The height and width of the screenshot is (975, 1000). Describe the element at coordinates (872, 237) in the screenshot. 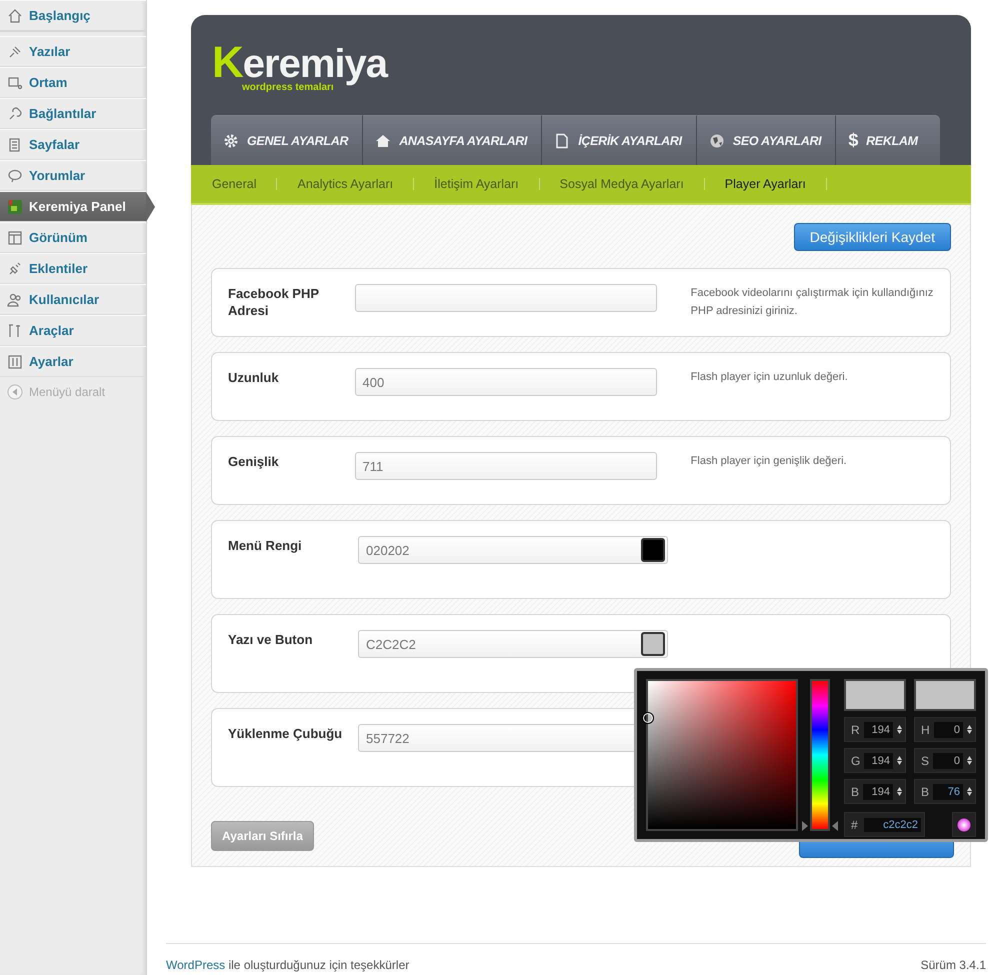

I see `save-button: Değişiklikleri Kaydet` at that location.